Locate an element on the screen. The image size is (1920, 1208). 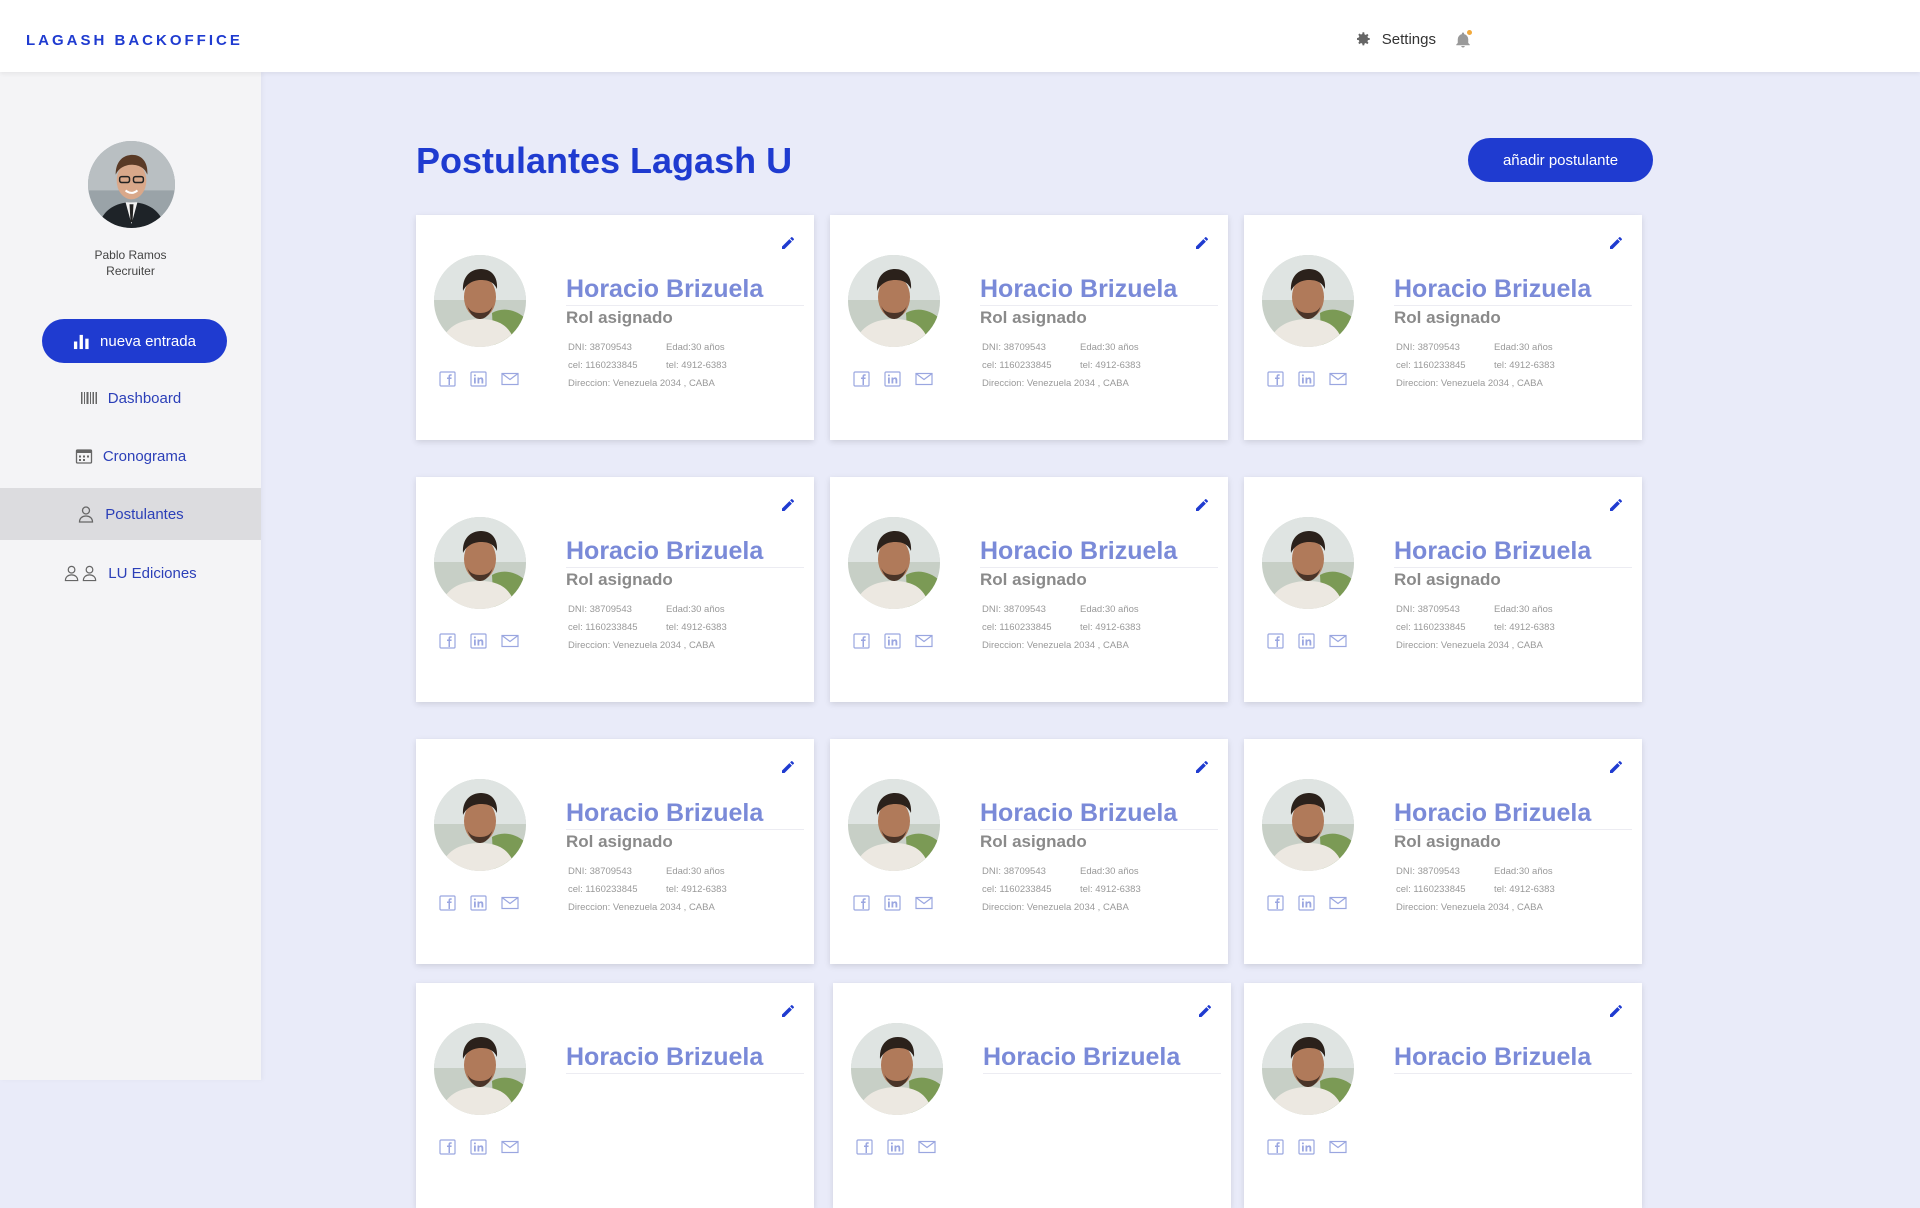
new-entry-button: nueva entrada is located at coordinates (134, 341).